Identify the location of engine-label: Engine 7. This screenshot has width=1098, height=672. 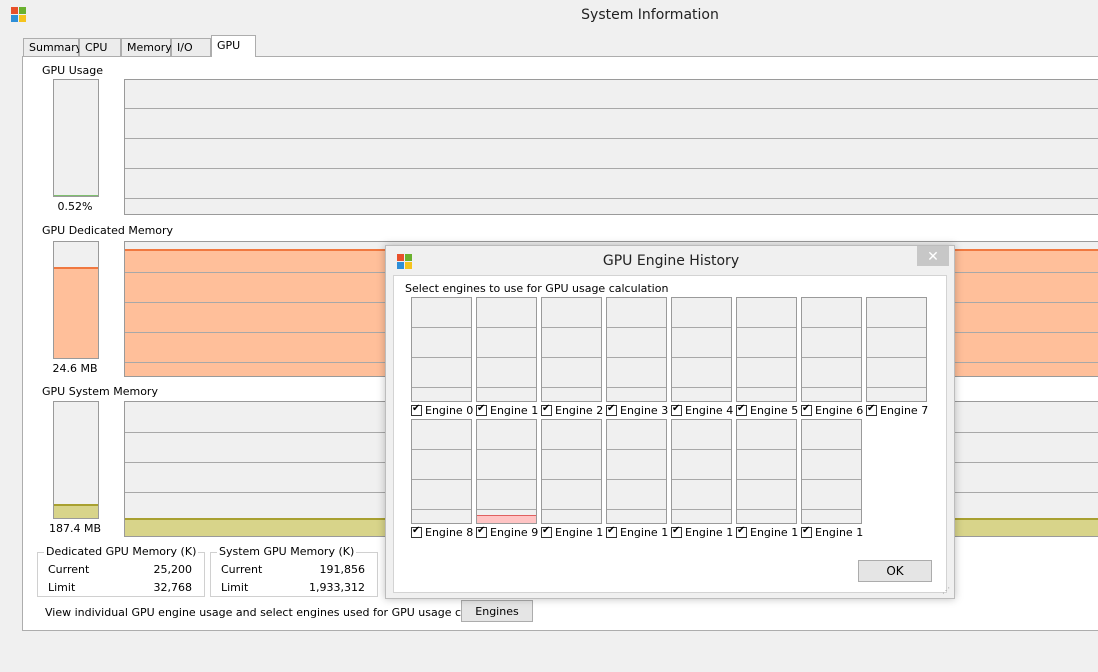
(904, 410).